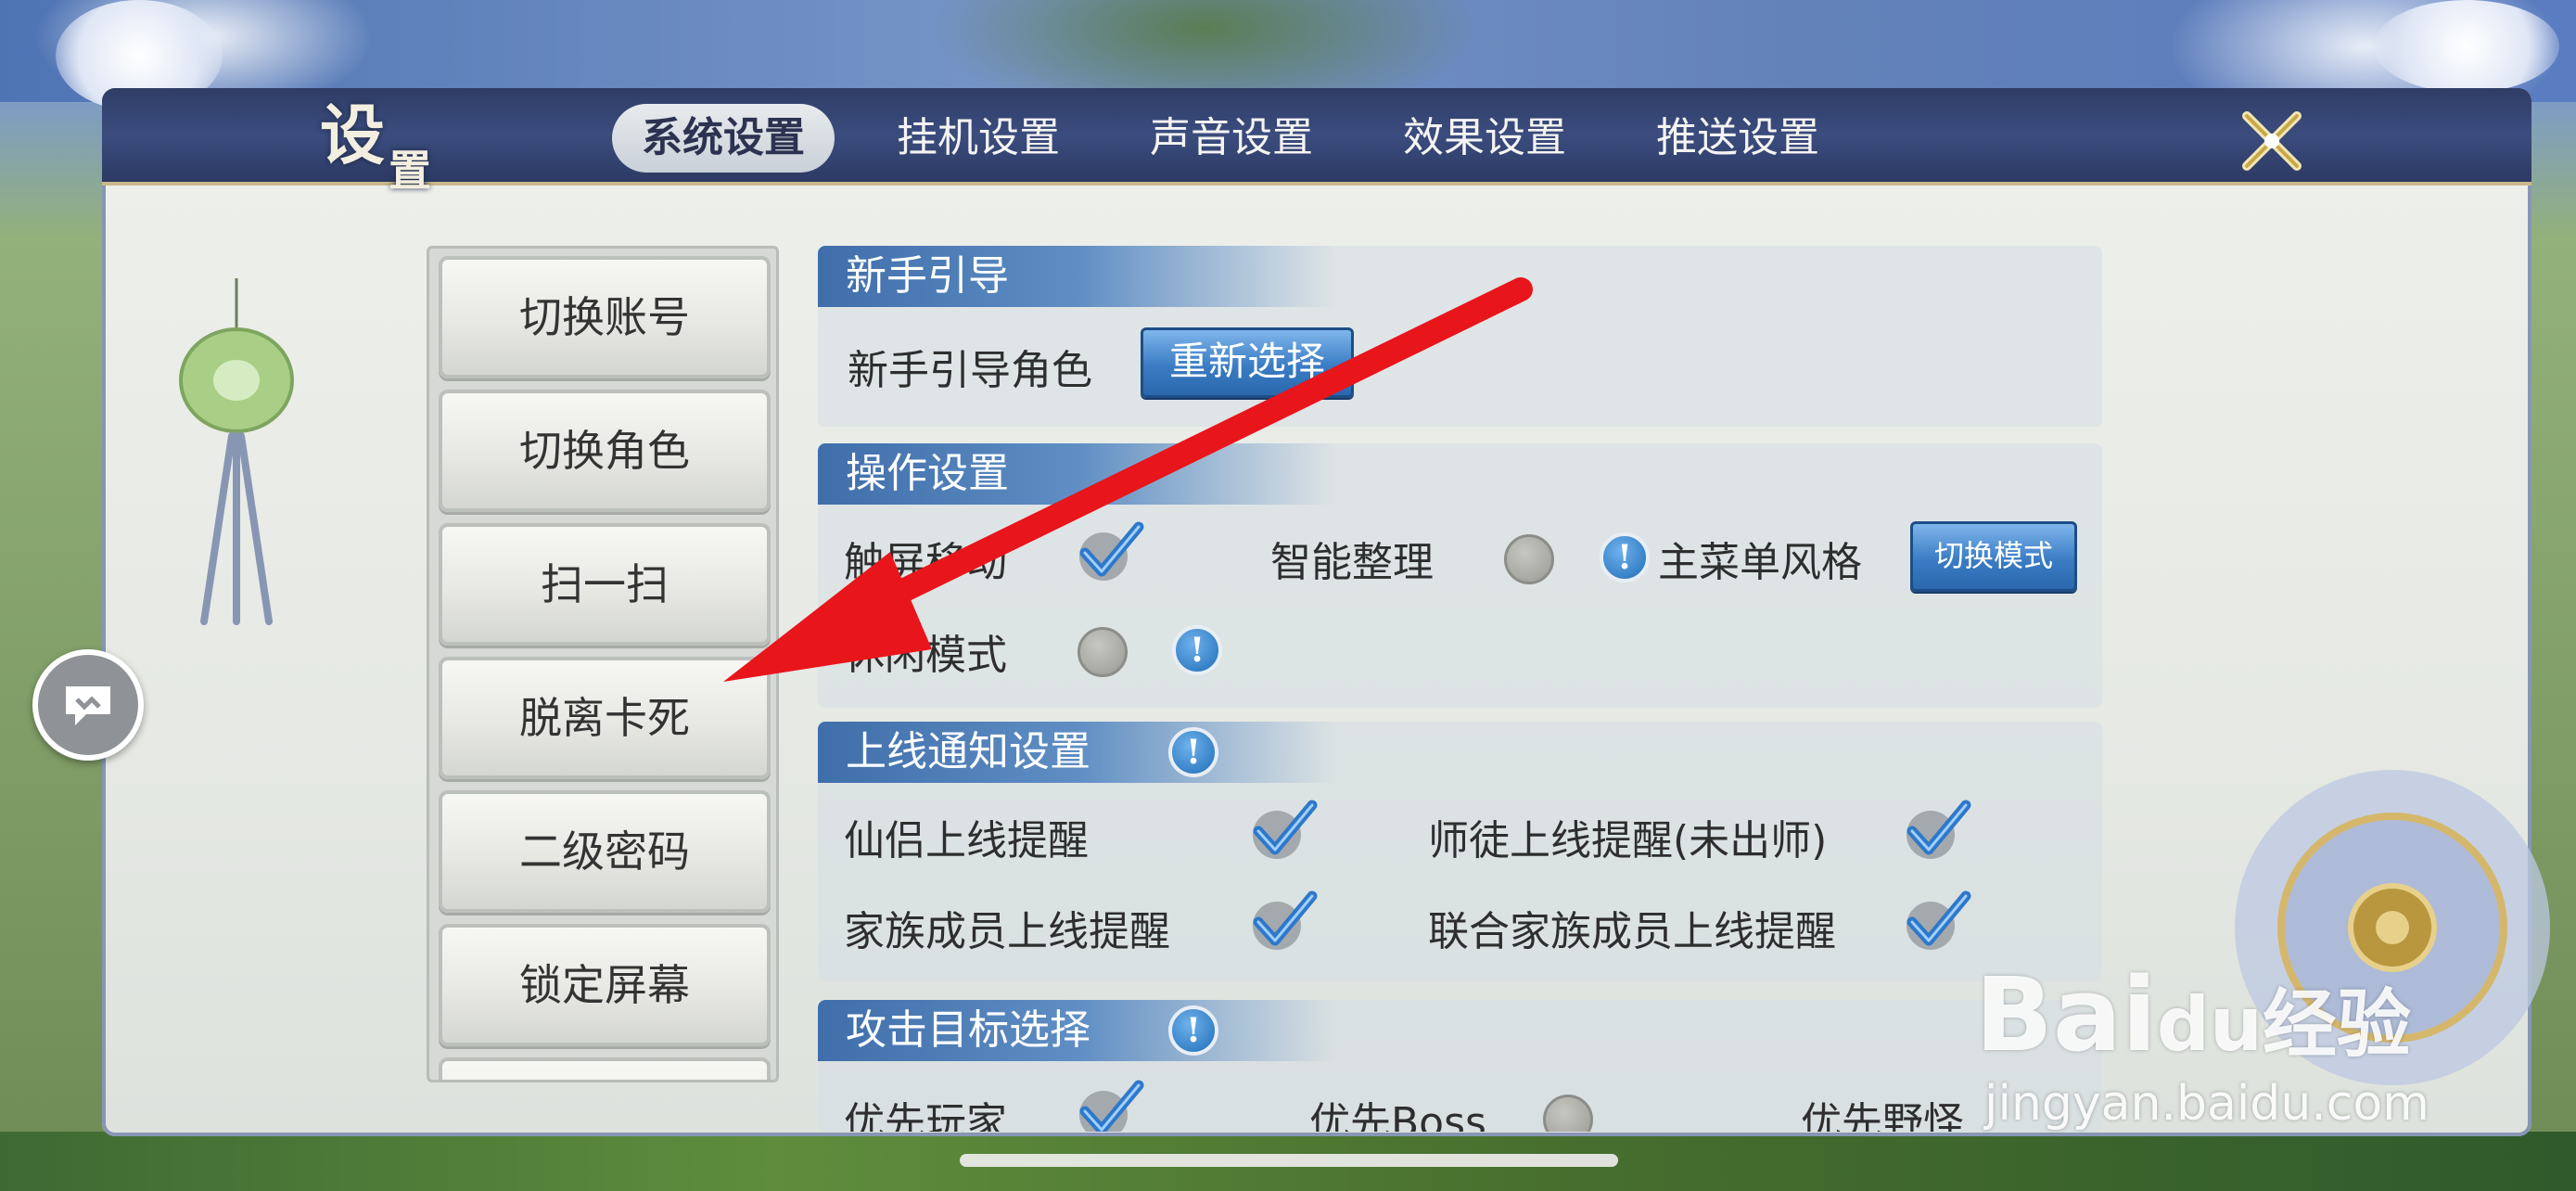  I want to click on watermark-cn: 经验, so click(2337, 1024).